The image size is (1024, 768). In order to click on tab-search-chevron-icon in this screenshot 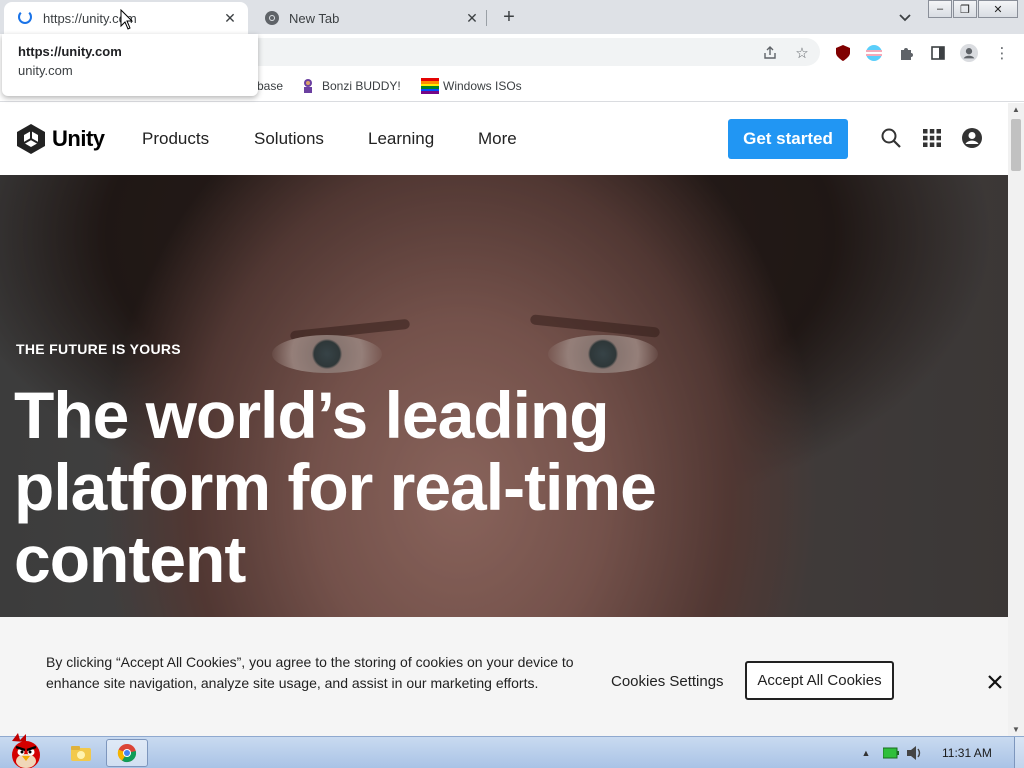, I will do `click(905, 17)`.